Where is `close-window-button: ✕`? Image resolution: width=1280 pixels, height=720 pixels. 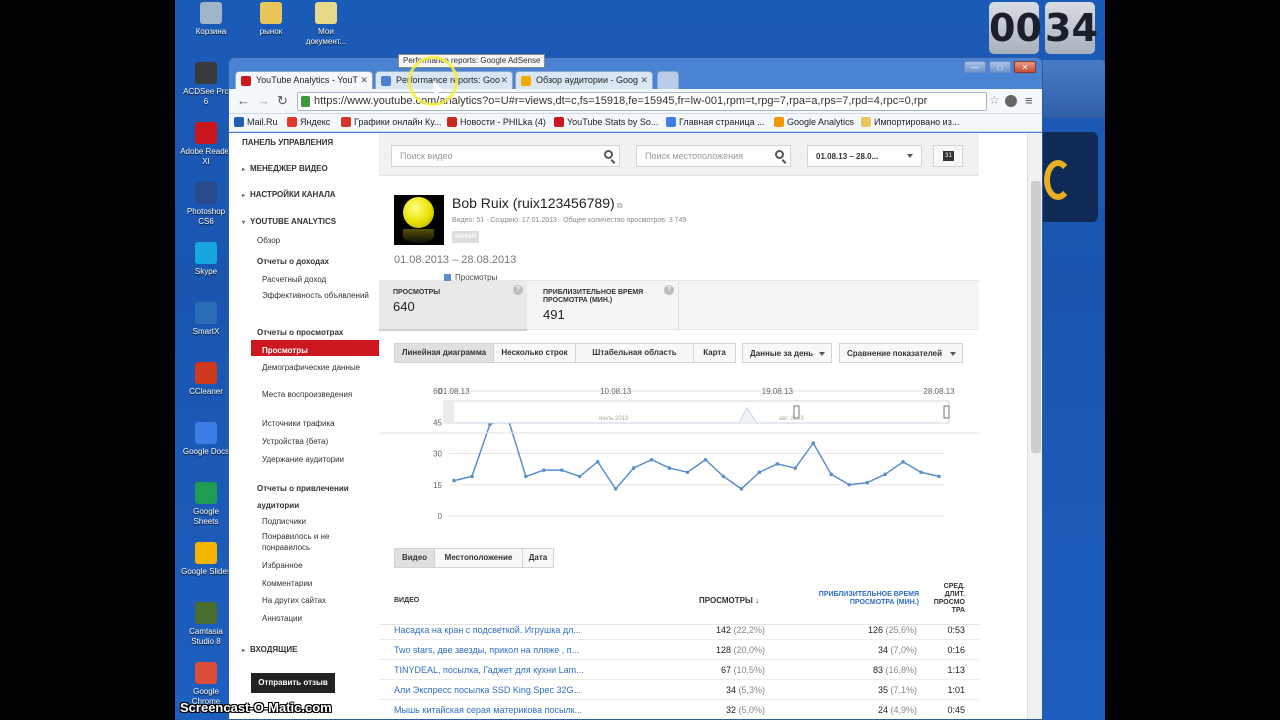 close-window-button: ✕ is located at coordinates (1025, 67).